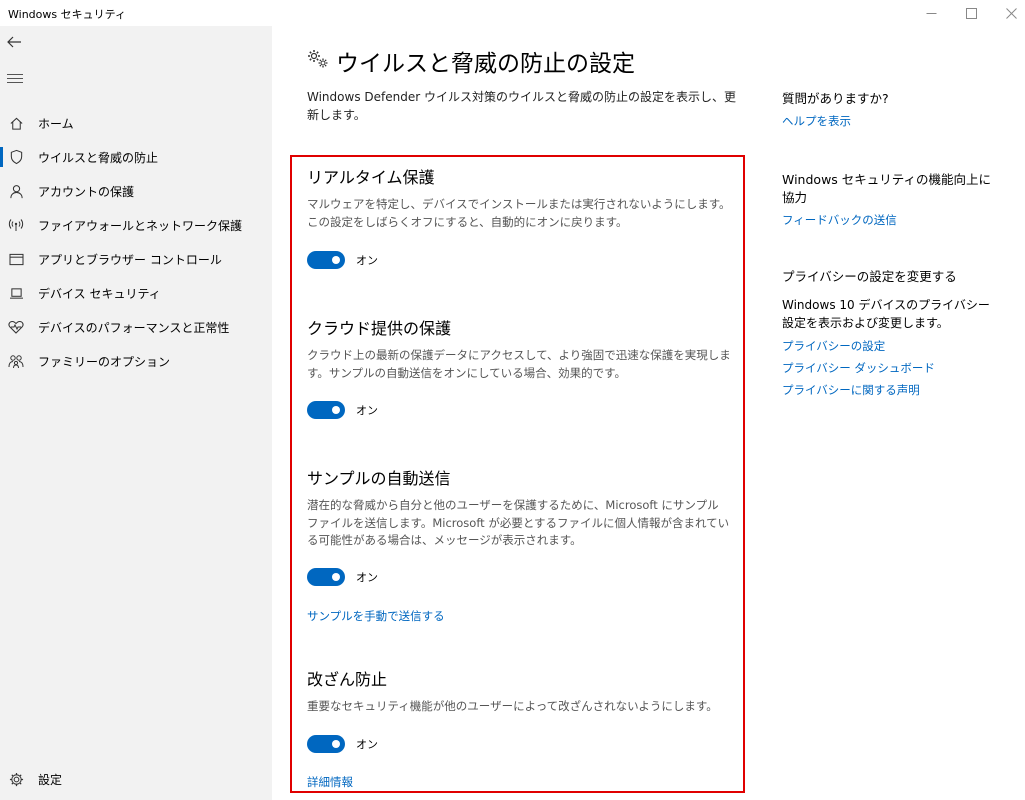  I want to click on gears-icon, so click(318, 61).